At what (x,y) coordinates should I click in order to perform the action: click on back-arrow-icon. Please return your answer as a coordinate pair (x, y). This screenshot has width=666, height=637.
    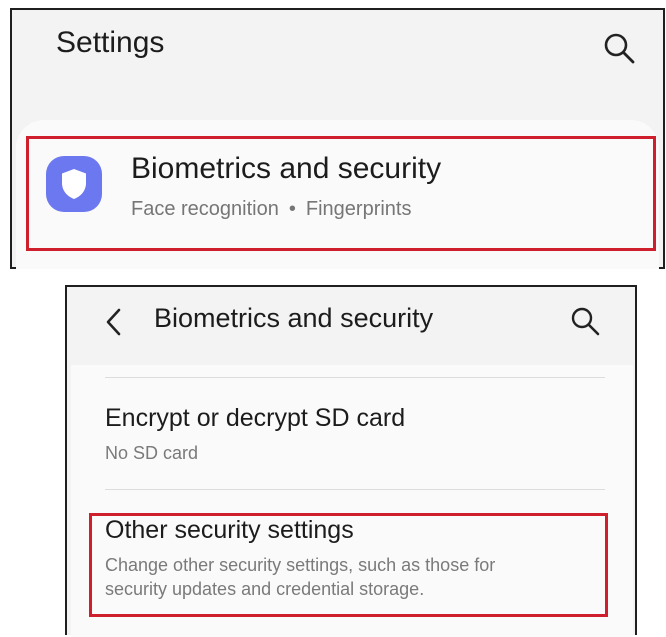
    Looking at the image, I should click on (114, 322).